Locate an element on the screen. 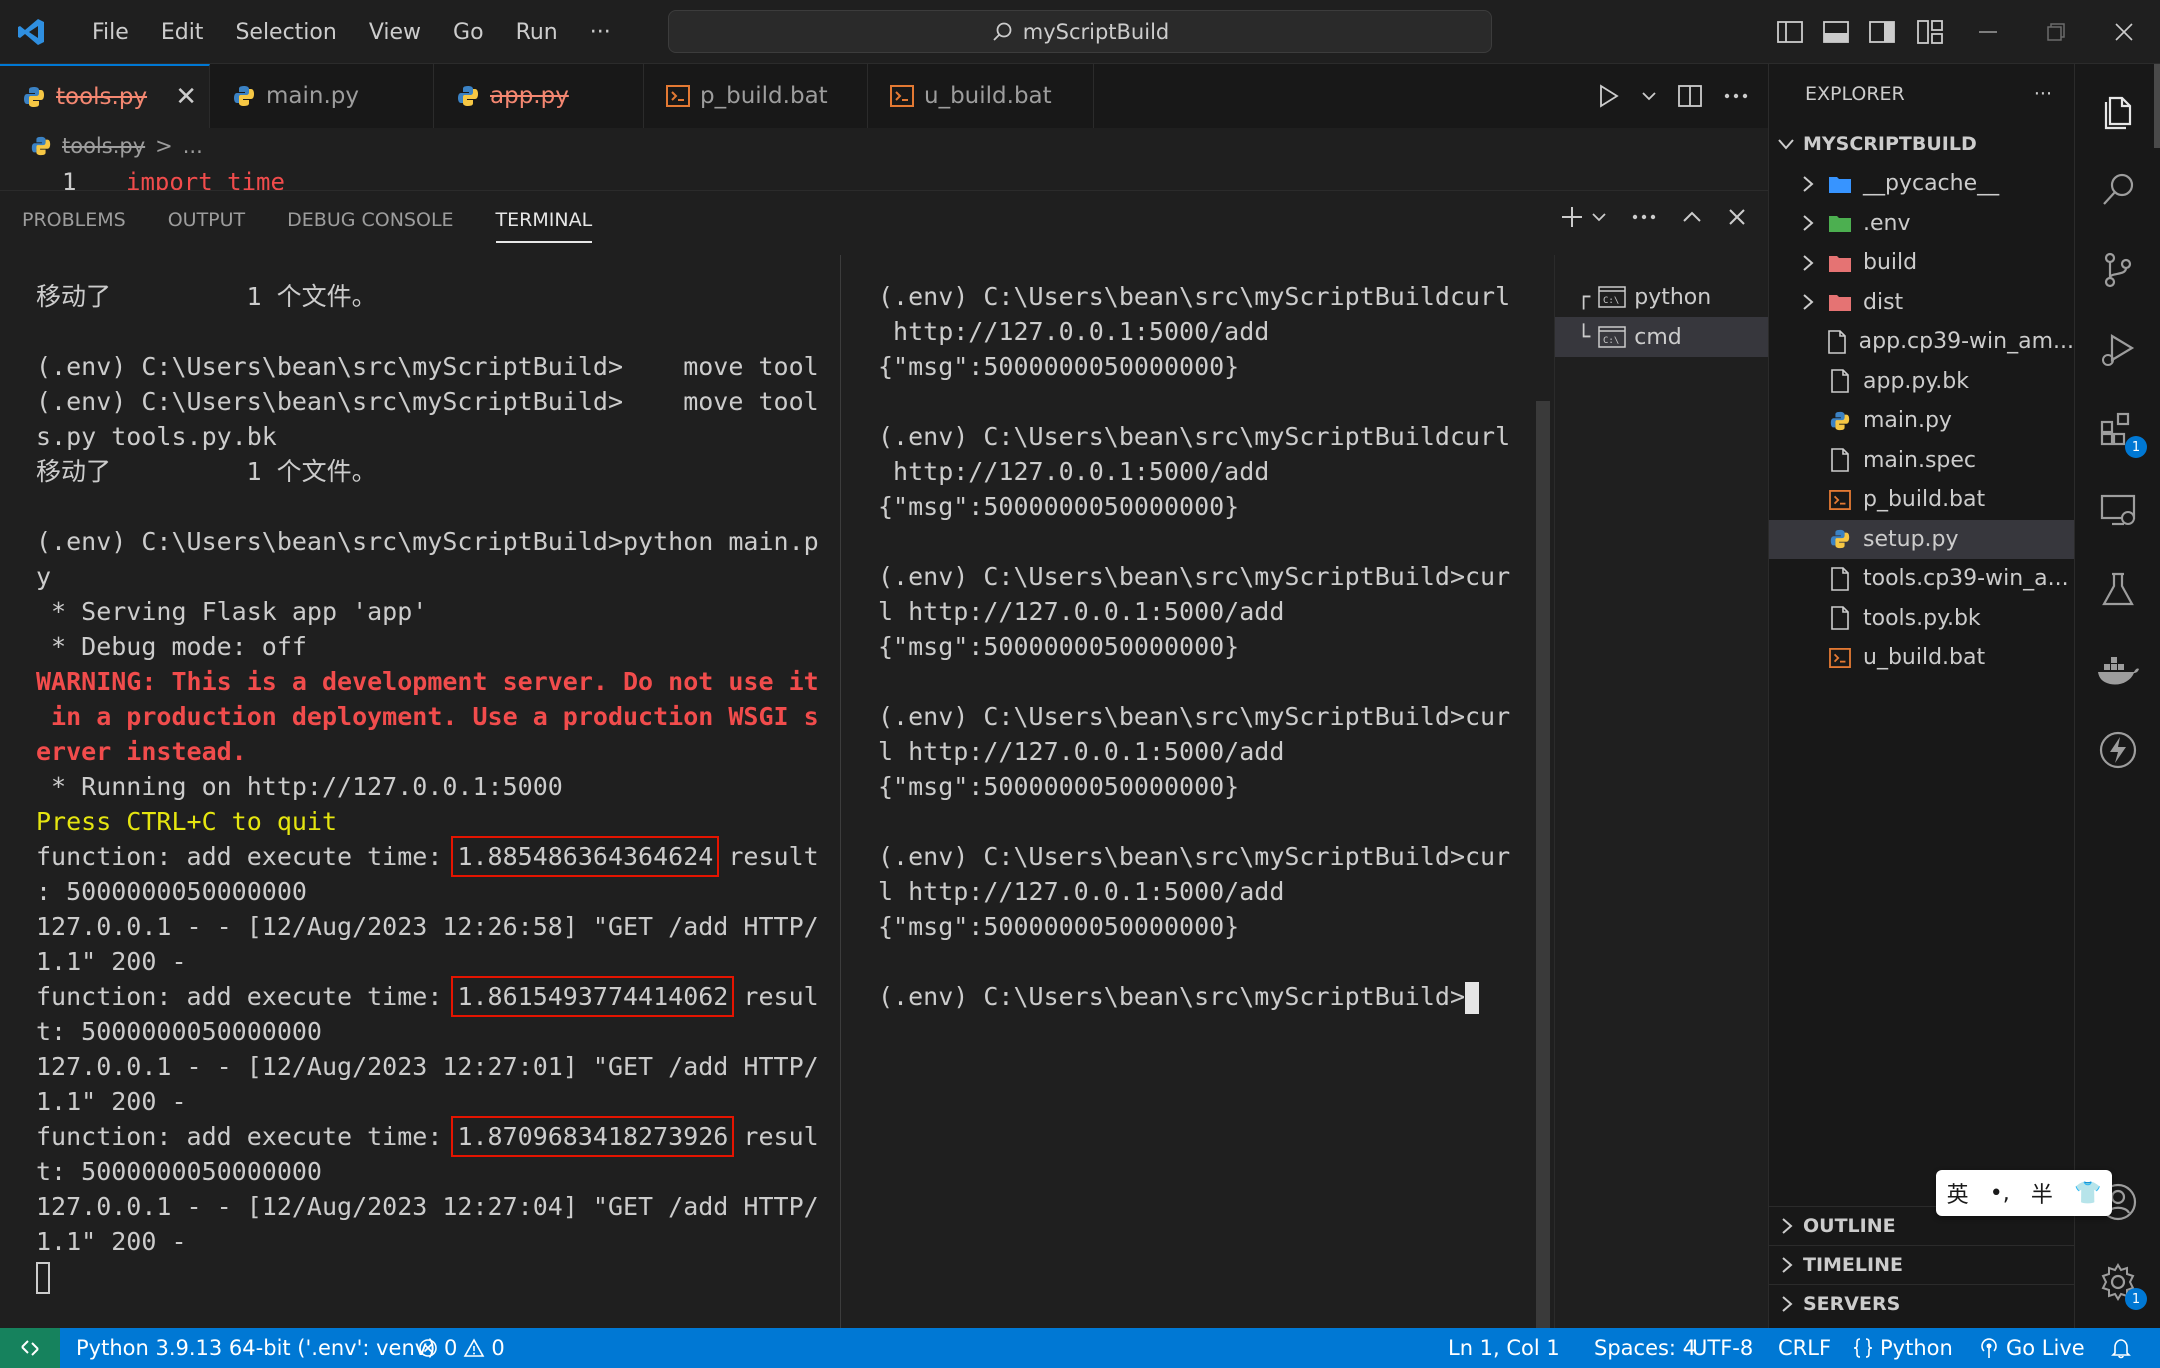 The width and height of the screenshot is (2160, 1368). explorer-file: tools.py.bk is located at coordinates (1921, 619).